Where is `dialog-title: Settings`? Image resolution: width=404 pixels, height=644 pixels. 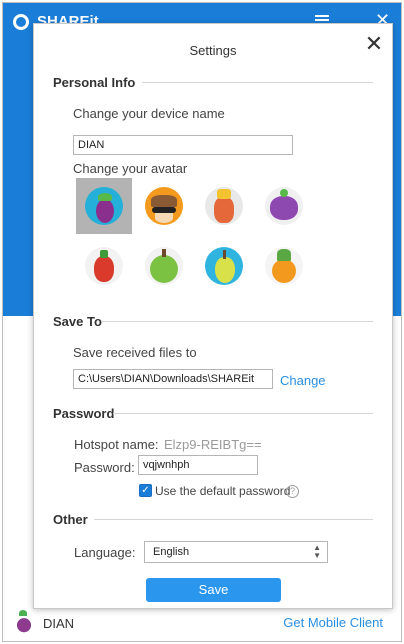 dialog-title: Settings is located at coordinates (213, 50).